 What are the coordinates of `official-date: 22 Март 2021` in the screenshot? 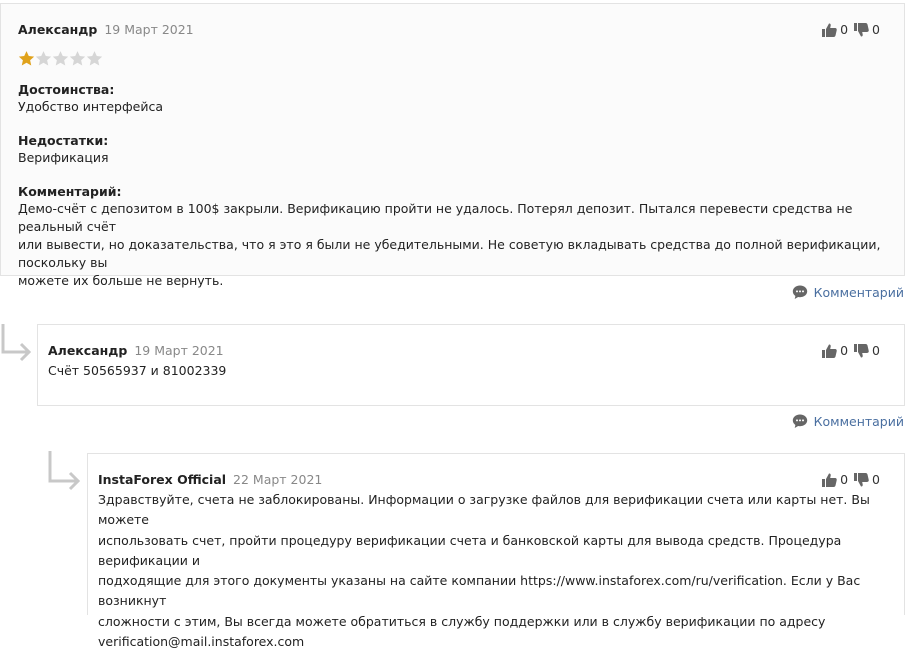 It's located at (278, 479).